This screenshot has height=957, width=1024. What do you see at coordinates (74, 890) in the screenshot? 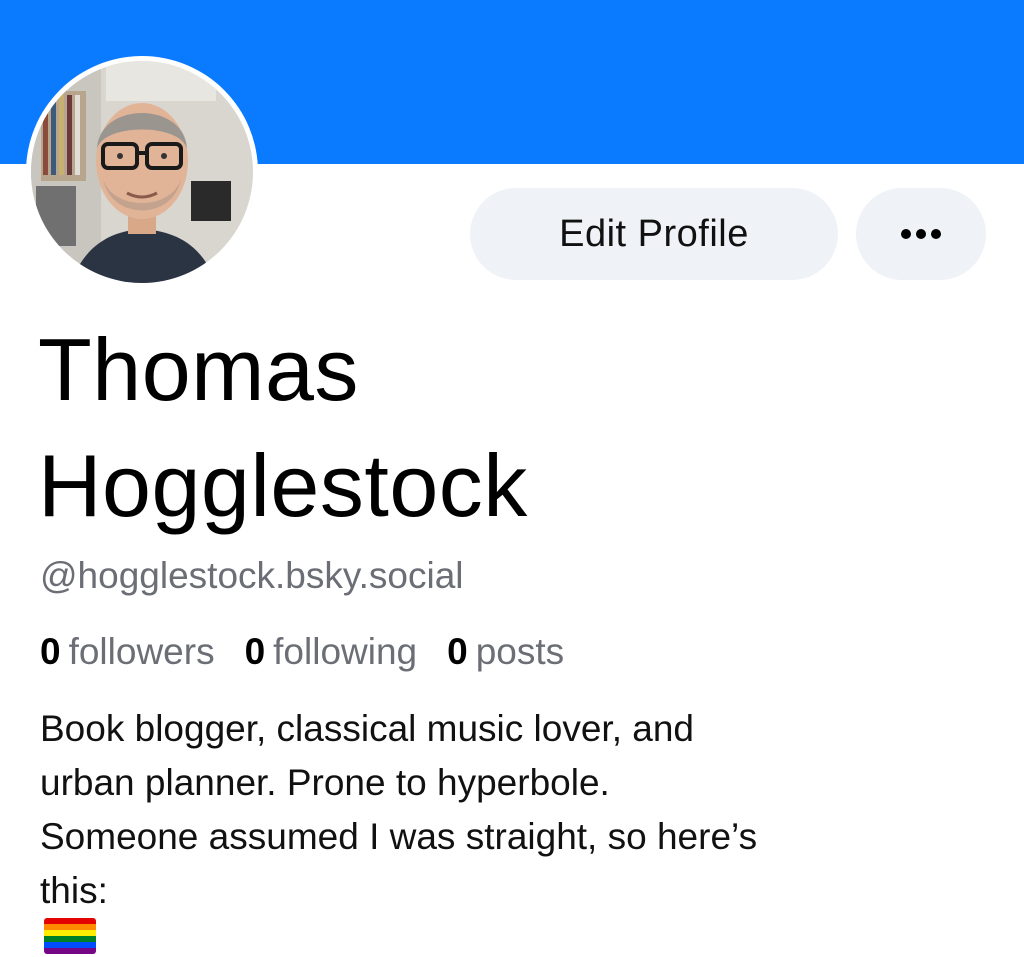
I see `bio-line-4-text: this:` at bounding box center [74, 890].